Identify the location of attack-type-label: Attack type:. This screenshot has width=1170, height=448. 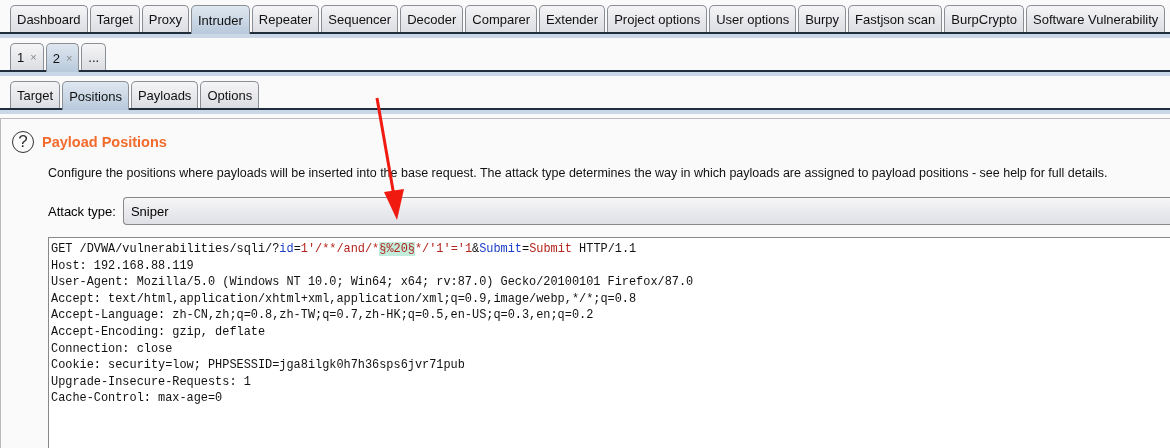
(82, 211).